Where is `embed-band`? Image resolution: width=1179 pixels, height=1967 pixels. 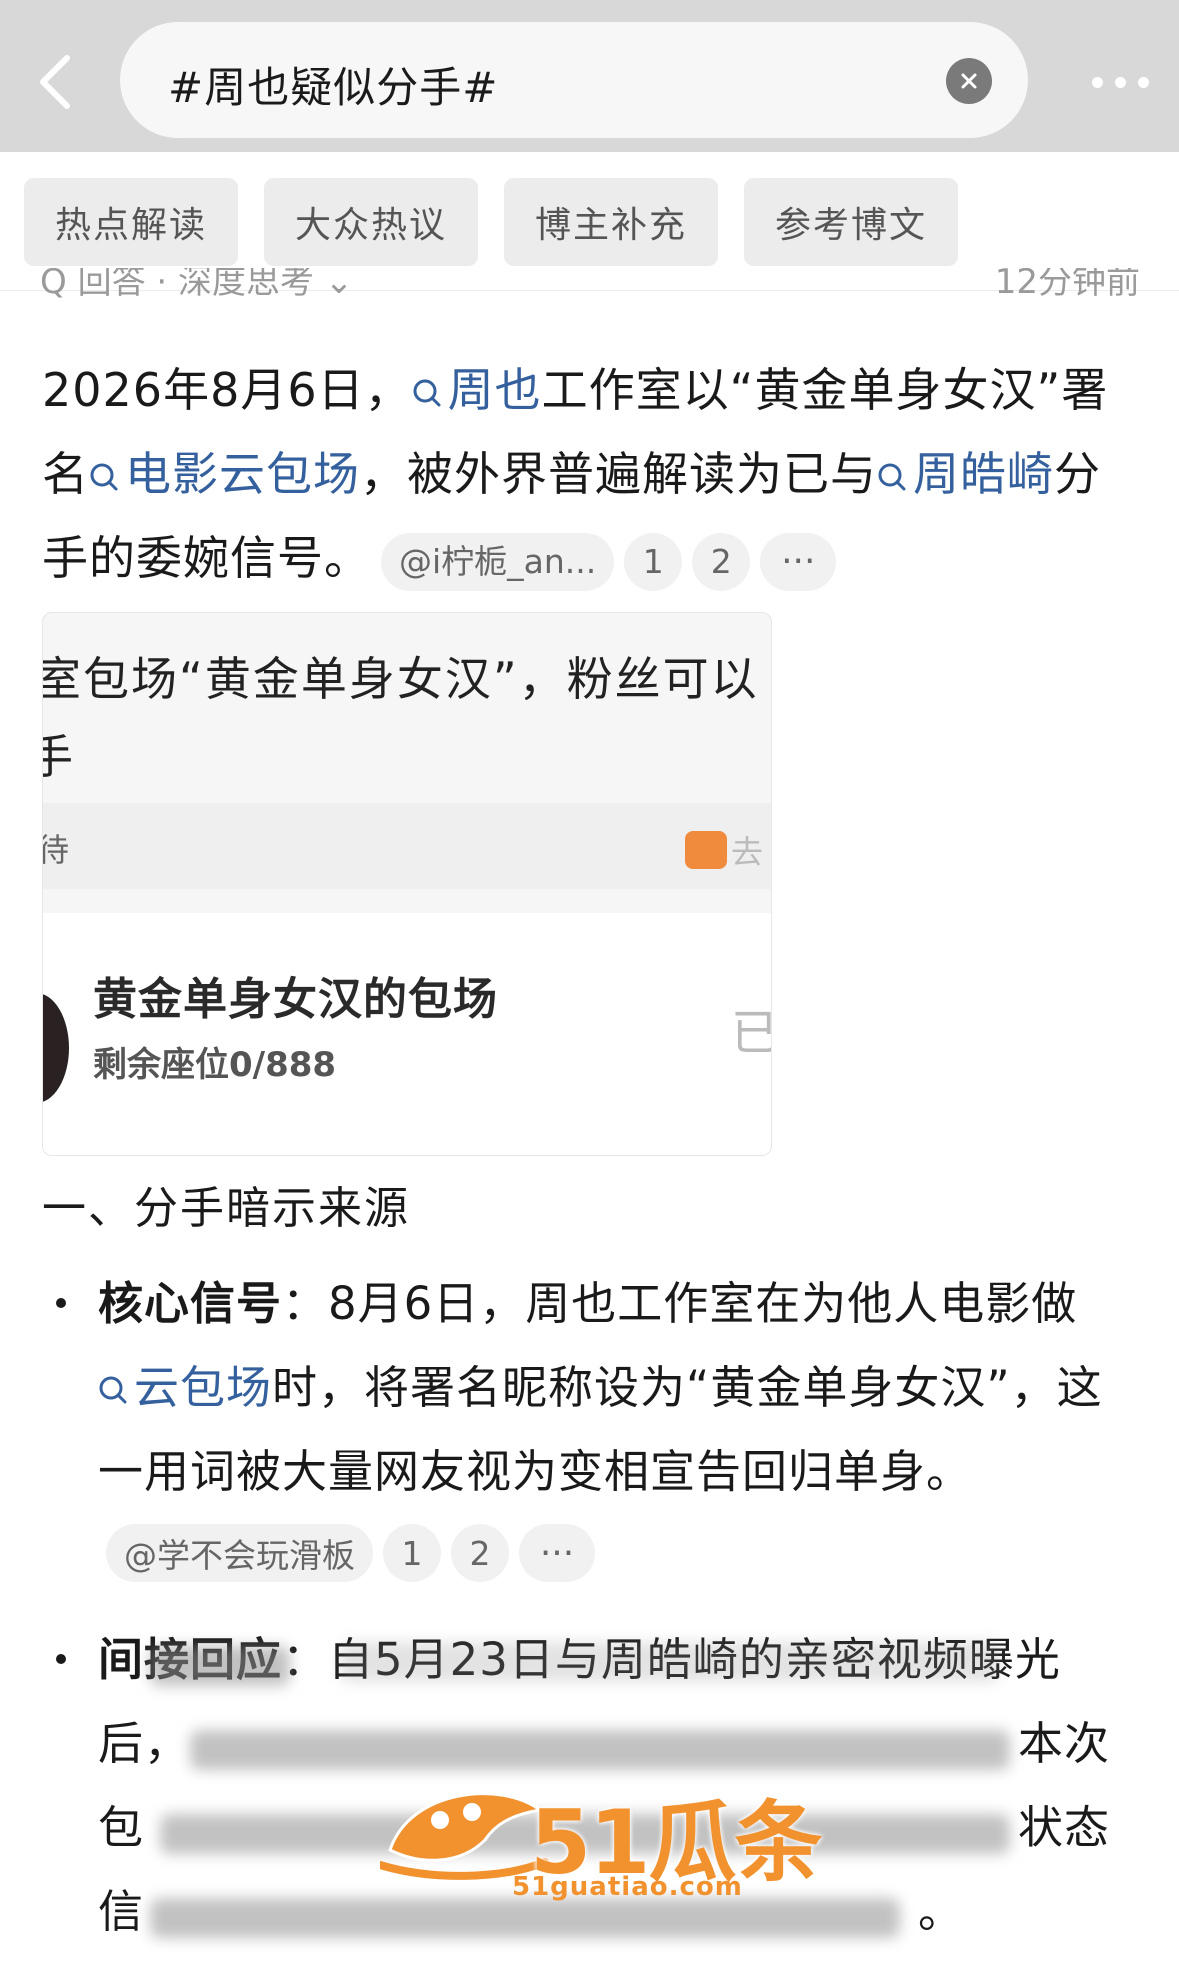
embed-band is located at coordinates (407, 846).